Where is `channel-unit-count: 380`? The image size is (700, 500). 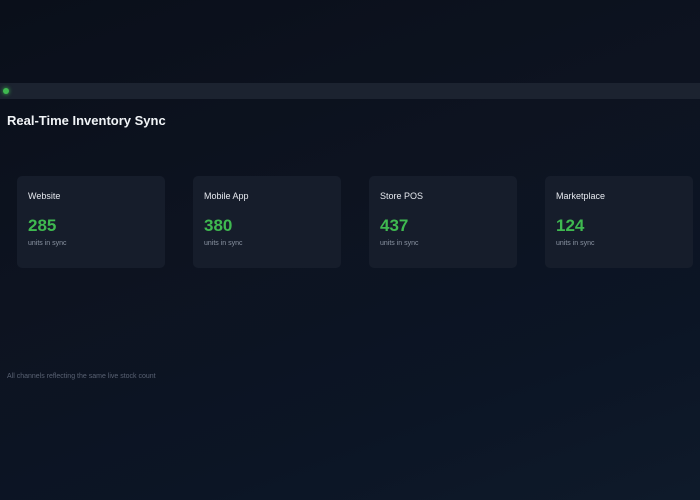 channel-unit-count: 380 is located at coordinates (218, 225).